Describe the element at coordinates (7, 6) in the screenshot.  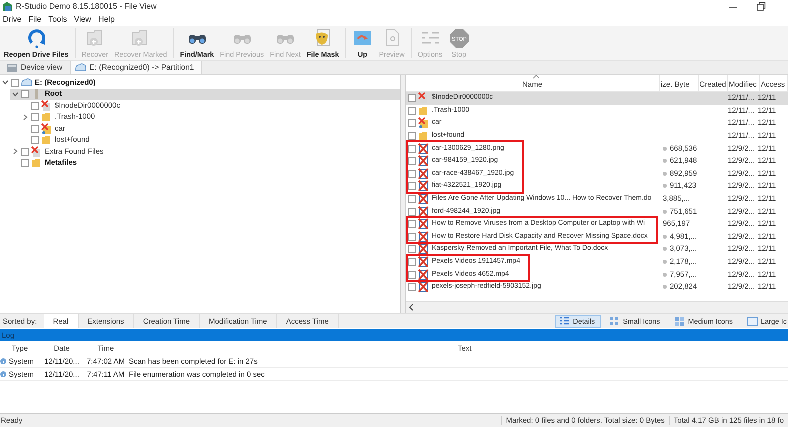
I see `app-icon` at that location.